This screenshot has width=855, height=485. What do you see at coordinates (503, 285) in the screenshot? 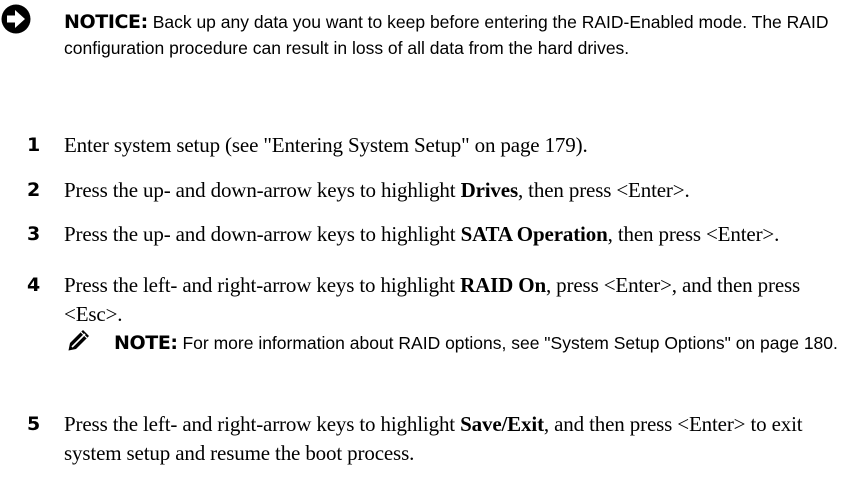
I see `ui-term: RAID On` at bounding box center [503, 285].